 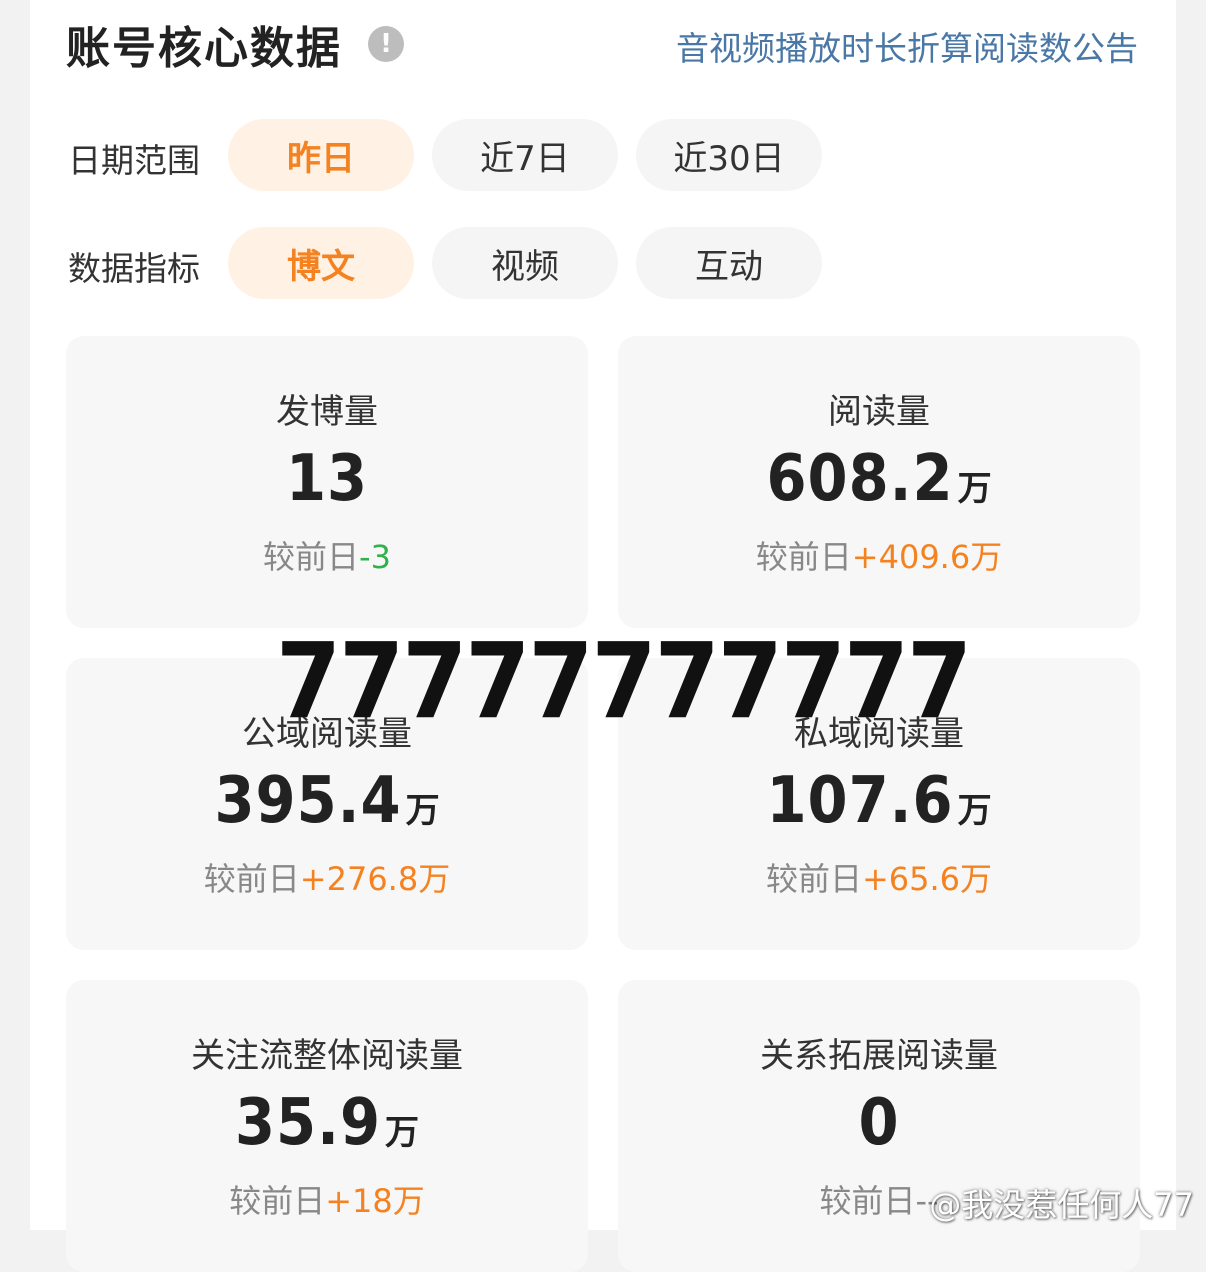 I want to click on info-icon: !, so click(x=386, y=44).